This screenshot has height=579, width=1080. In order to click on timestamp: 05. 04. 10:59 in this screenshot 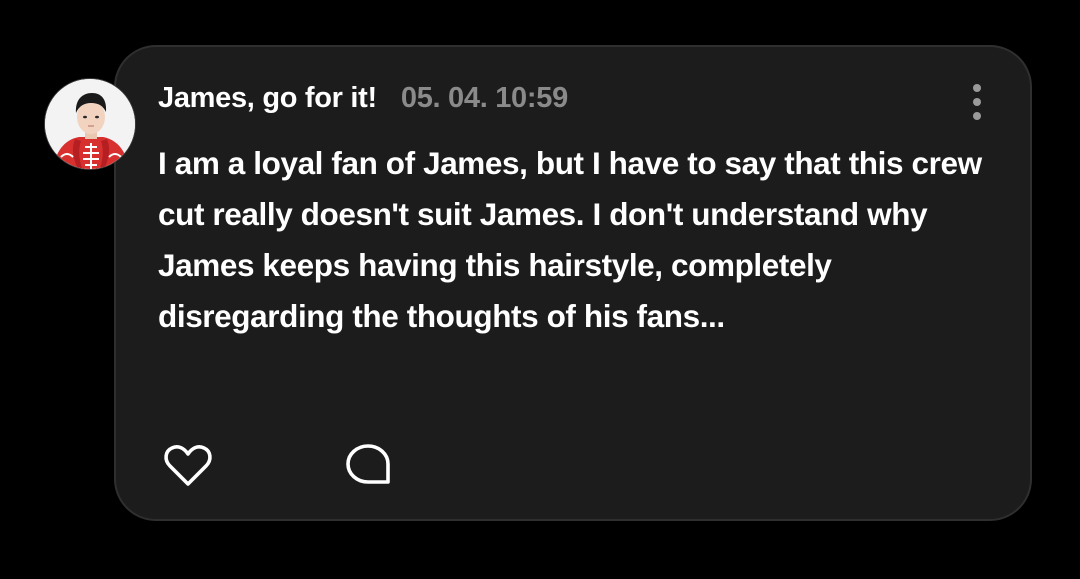, I will do `click(484, 98)`.